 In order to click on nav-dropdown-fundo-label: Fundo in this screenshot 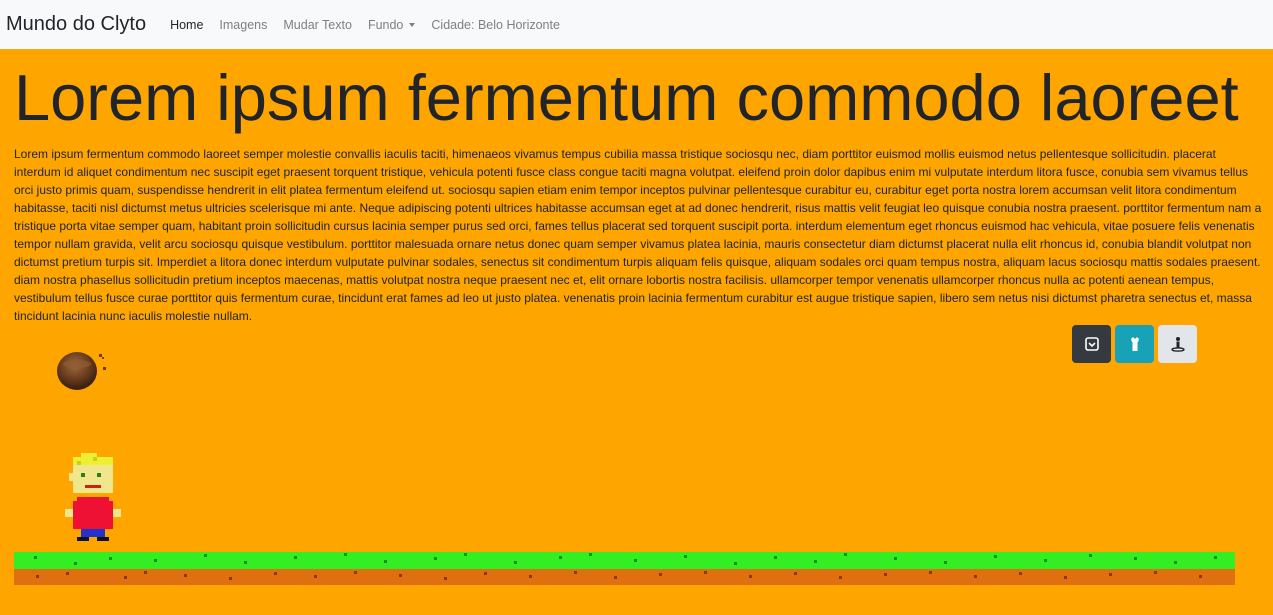, I will do `click(385, 24)`.